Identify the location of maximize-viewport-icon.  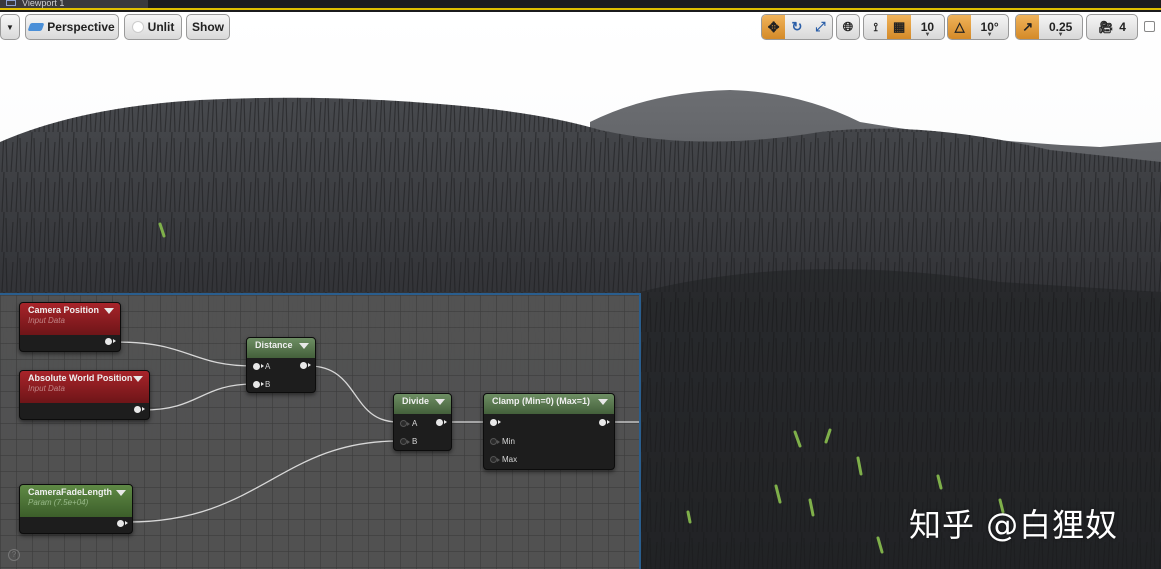
(1149, 26).